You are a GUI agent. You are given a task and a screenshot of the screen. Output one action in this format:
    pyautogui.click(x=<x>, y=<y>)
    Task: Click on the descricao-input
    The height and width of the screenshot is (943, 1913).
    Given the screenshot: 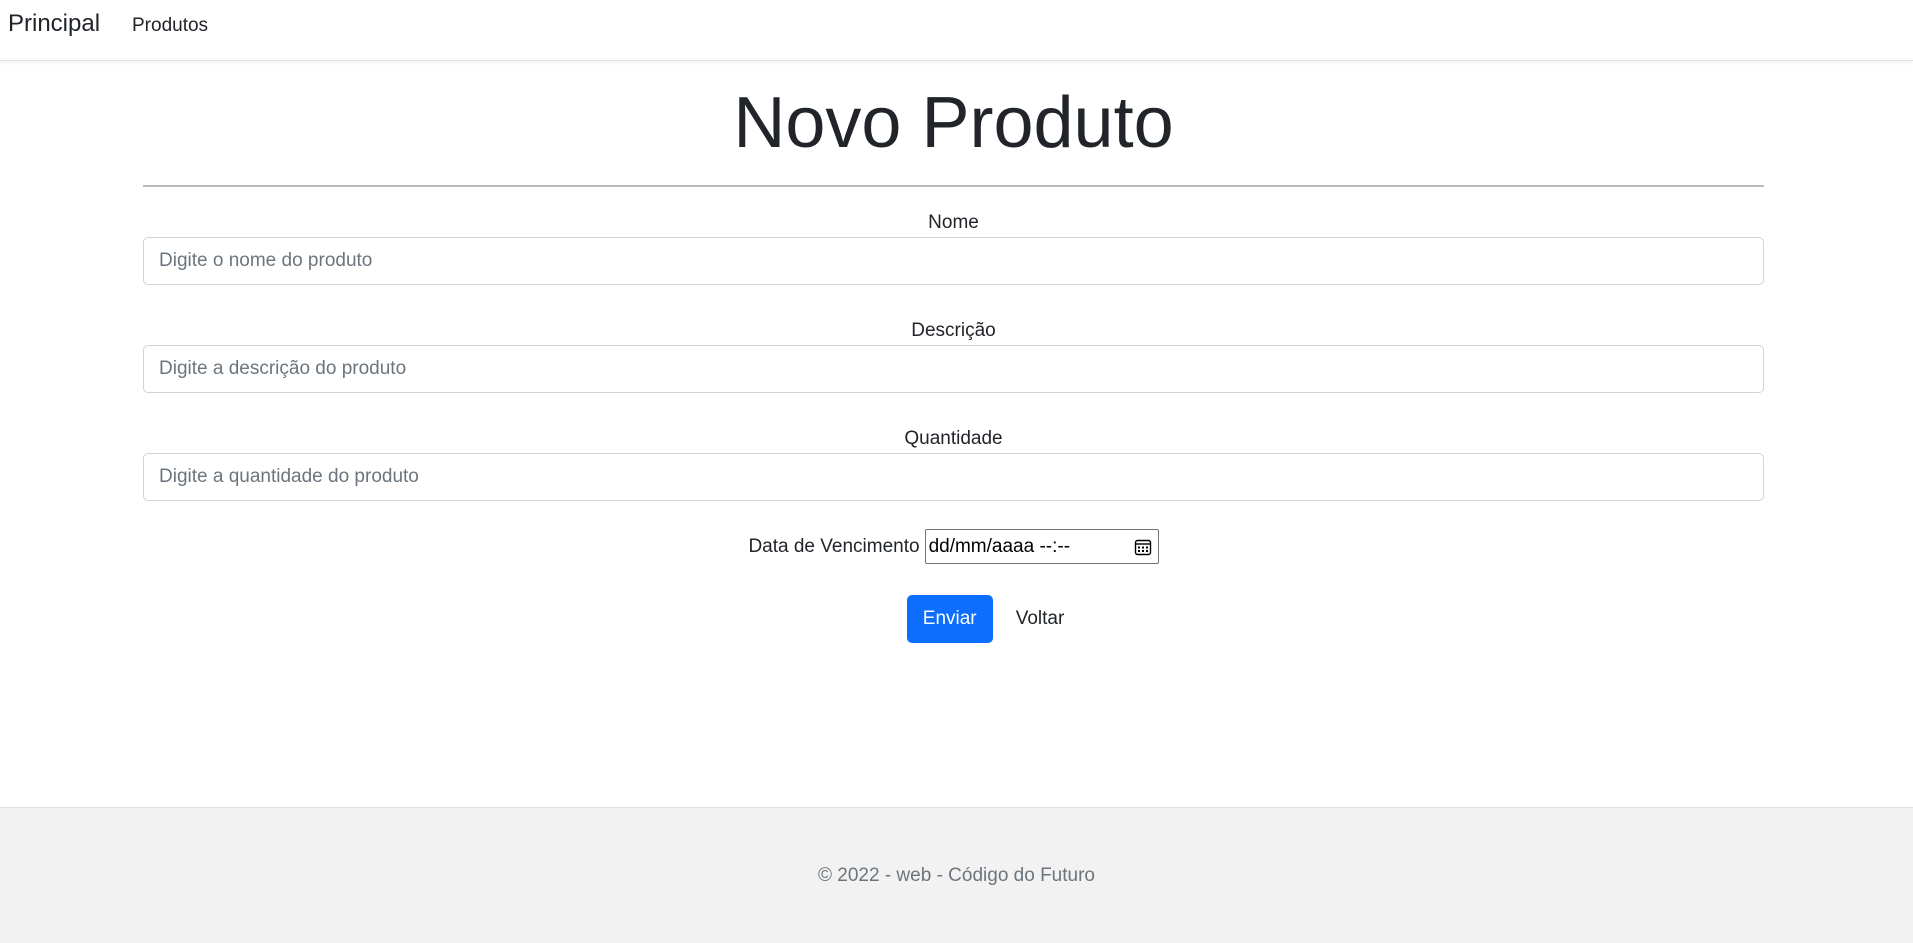 What is the action you would take?
    pyautogui.click(x=953, y=369)
    